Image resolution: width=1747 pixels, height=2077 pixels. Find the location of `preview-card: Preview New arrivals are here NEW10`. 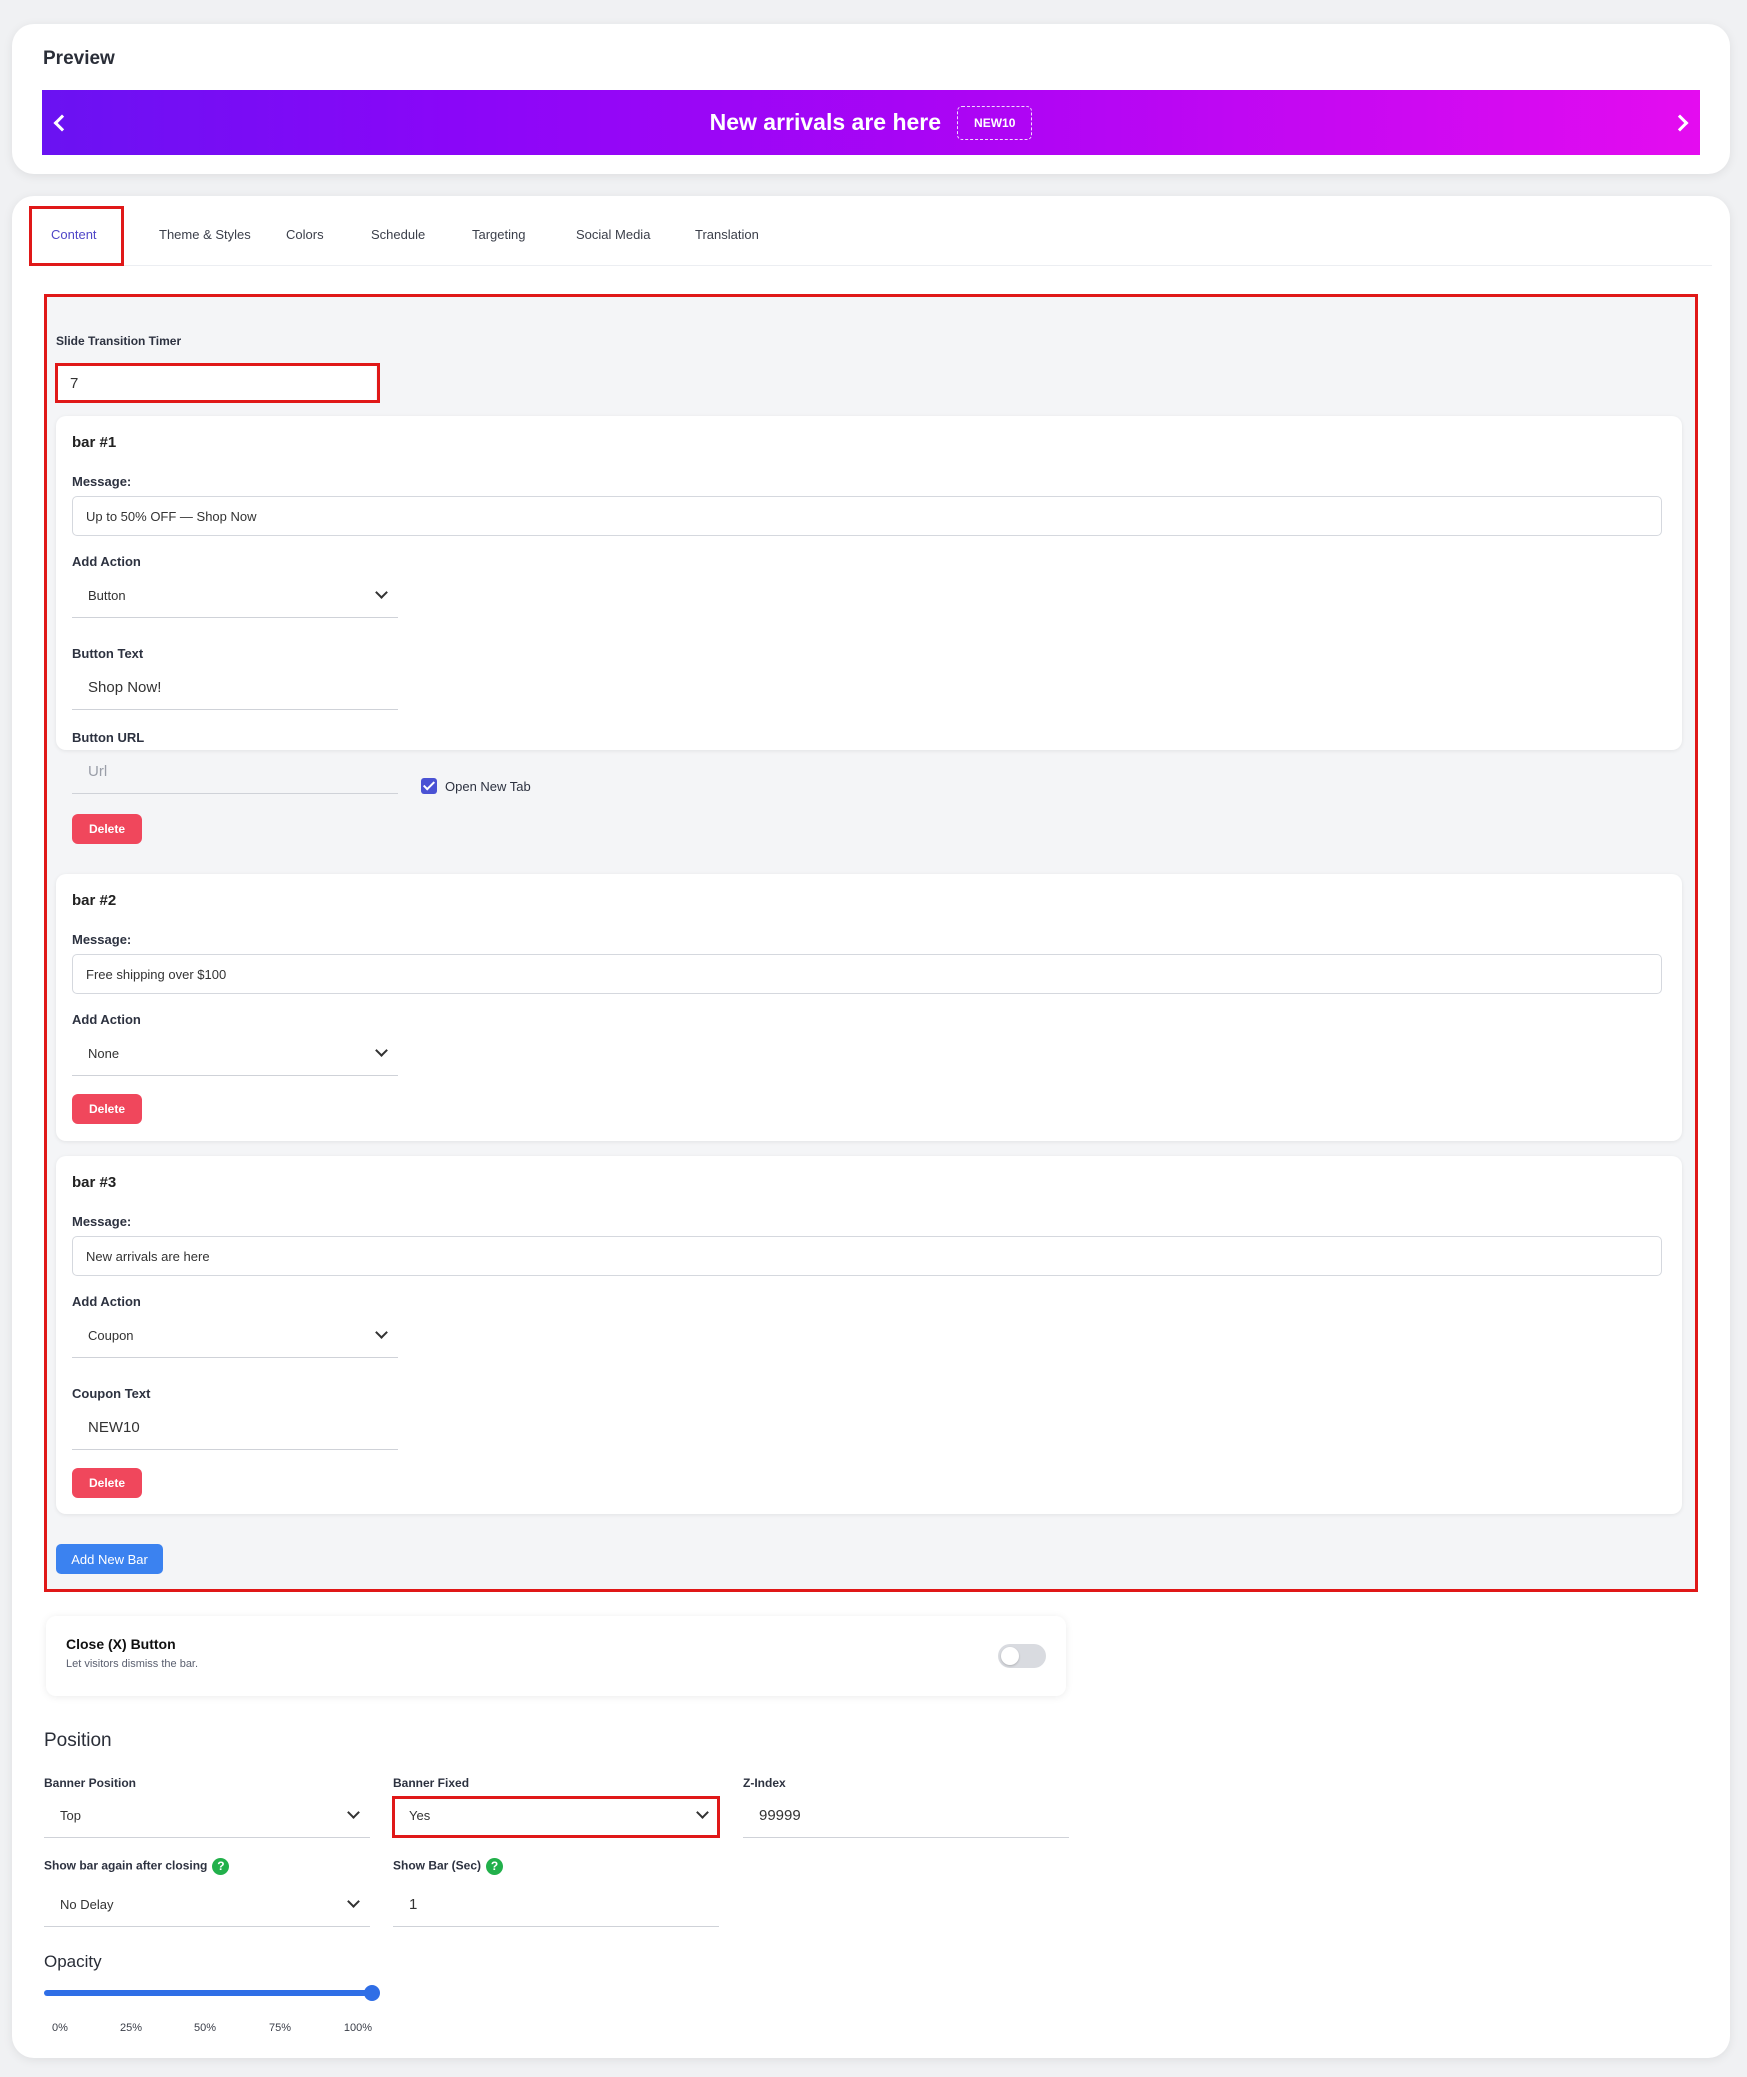

preview-card: Preview New arrivals are here NEW10 is located at coordinates (871, 99).